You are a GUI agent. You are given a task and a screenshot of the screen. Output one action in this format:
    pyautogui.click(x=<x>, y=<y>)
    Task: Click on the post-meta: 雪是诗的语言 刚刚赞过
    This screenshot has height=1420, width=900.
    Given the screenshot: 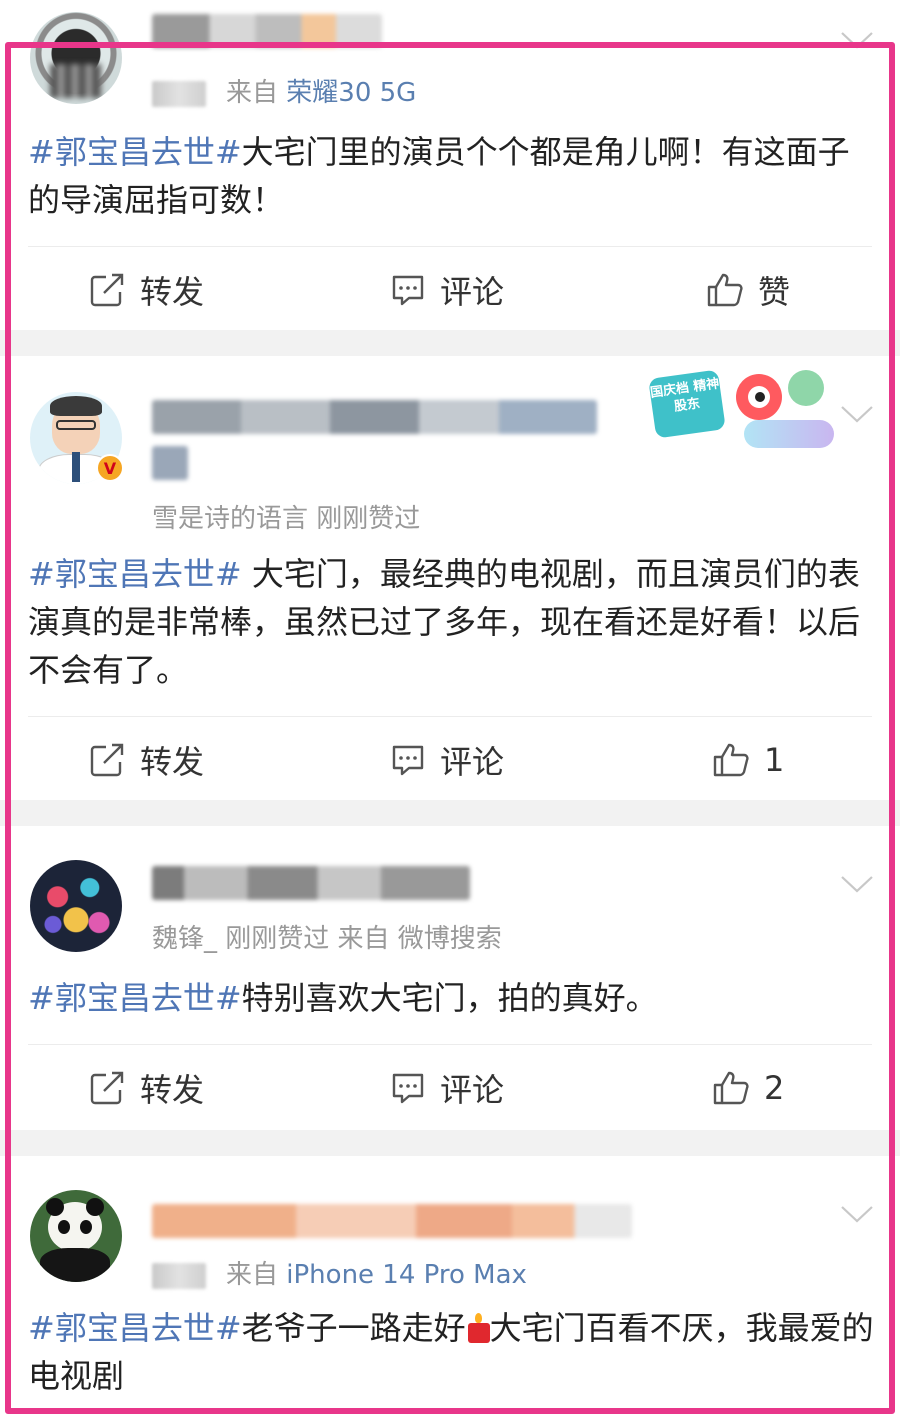 What is the action you would take?
    pyautogui.click(x=286, y=519)
    